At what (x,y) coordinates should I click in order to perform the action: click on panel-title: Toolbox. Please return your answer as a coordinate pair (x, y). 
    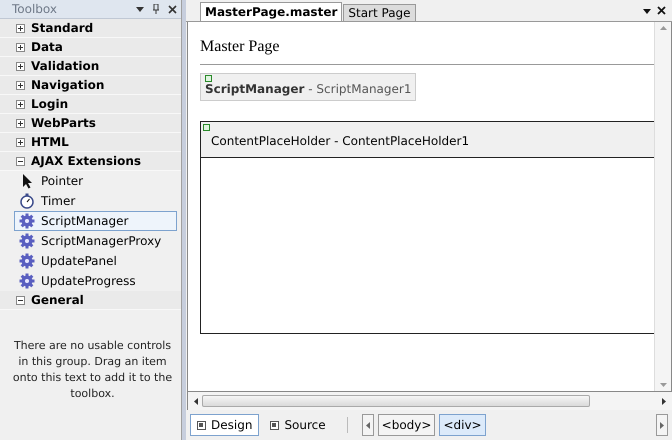
    Looking at the image, I should click on (35, 9).